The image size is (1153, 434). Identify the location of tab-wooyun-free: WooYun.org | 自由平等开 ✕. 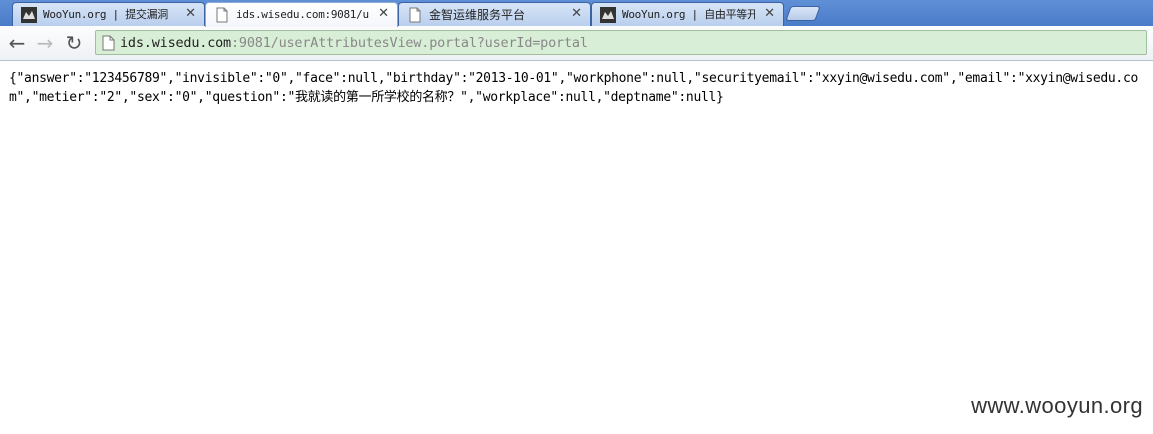
(687, 14).